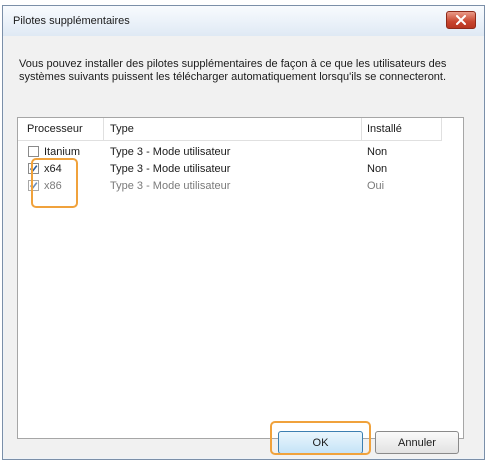 This screenshot has width=491, height=466. Describe the element at coordinates (54, 183) in the screenshot. I see `checkbox-highlight` at that location.